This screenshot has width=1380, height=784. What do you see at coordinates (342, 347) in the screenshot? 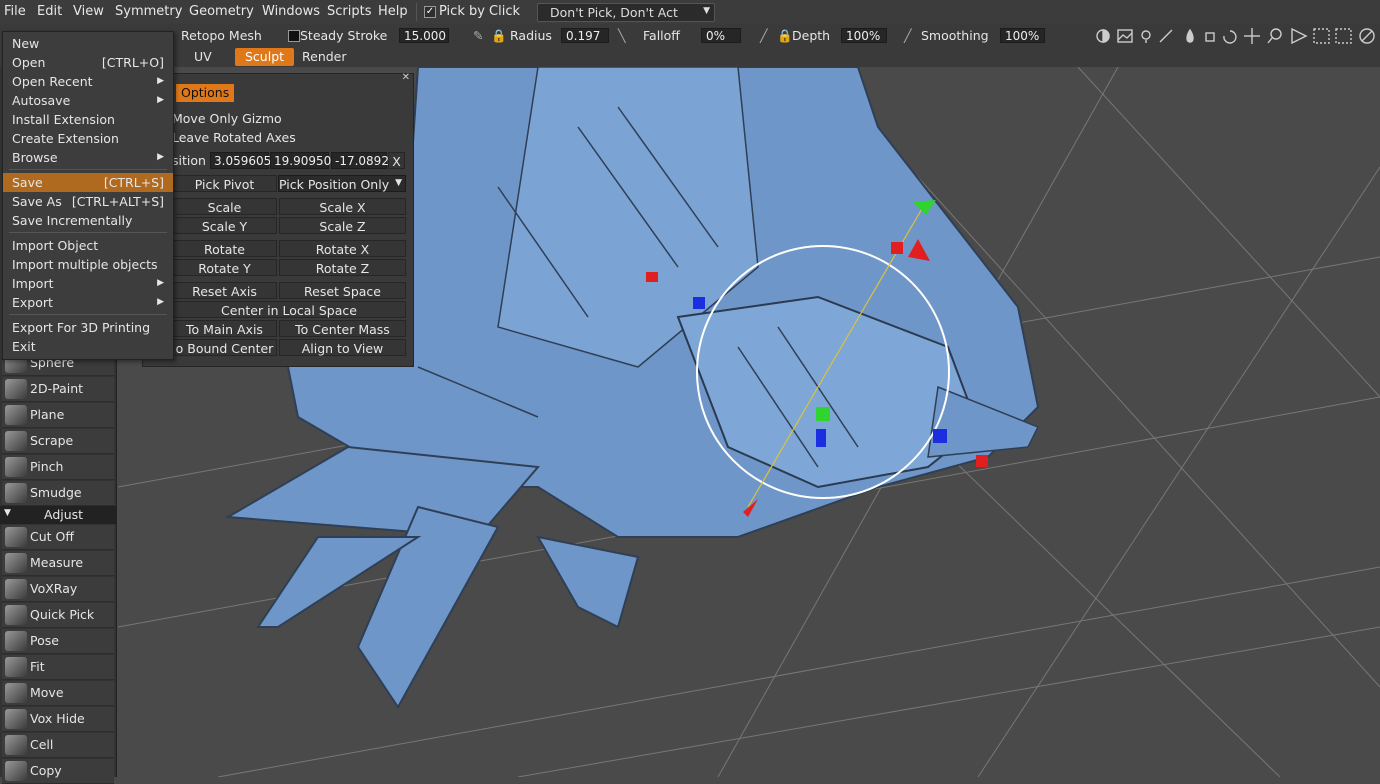
I see `align-to-view-button: Align to View` at bounding box center [342, 347].